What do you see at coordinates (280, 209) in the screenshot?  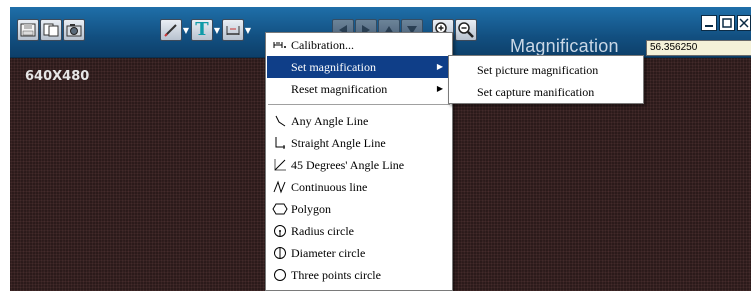 I see `polygon-icon` at bounding box center [280, 209].